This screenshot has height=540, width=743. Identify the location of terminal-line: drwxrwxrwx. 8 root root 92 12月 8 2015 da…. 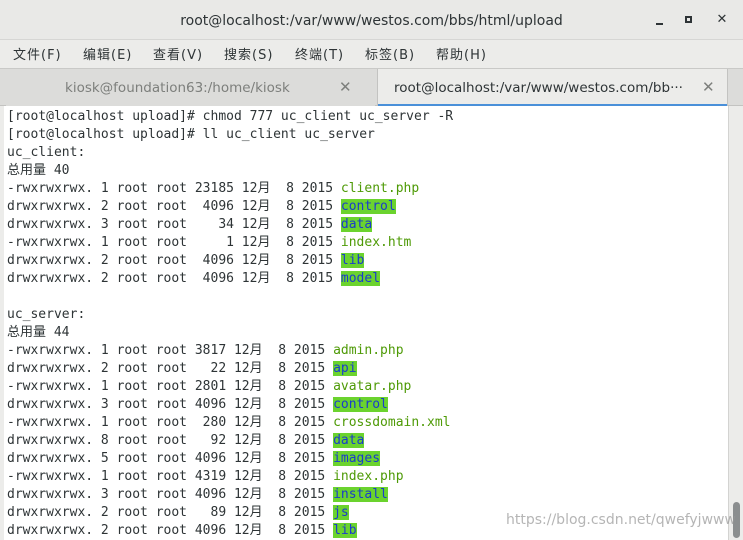
(230, 441).